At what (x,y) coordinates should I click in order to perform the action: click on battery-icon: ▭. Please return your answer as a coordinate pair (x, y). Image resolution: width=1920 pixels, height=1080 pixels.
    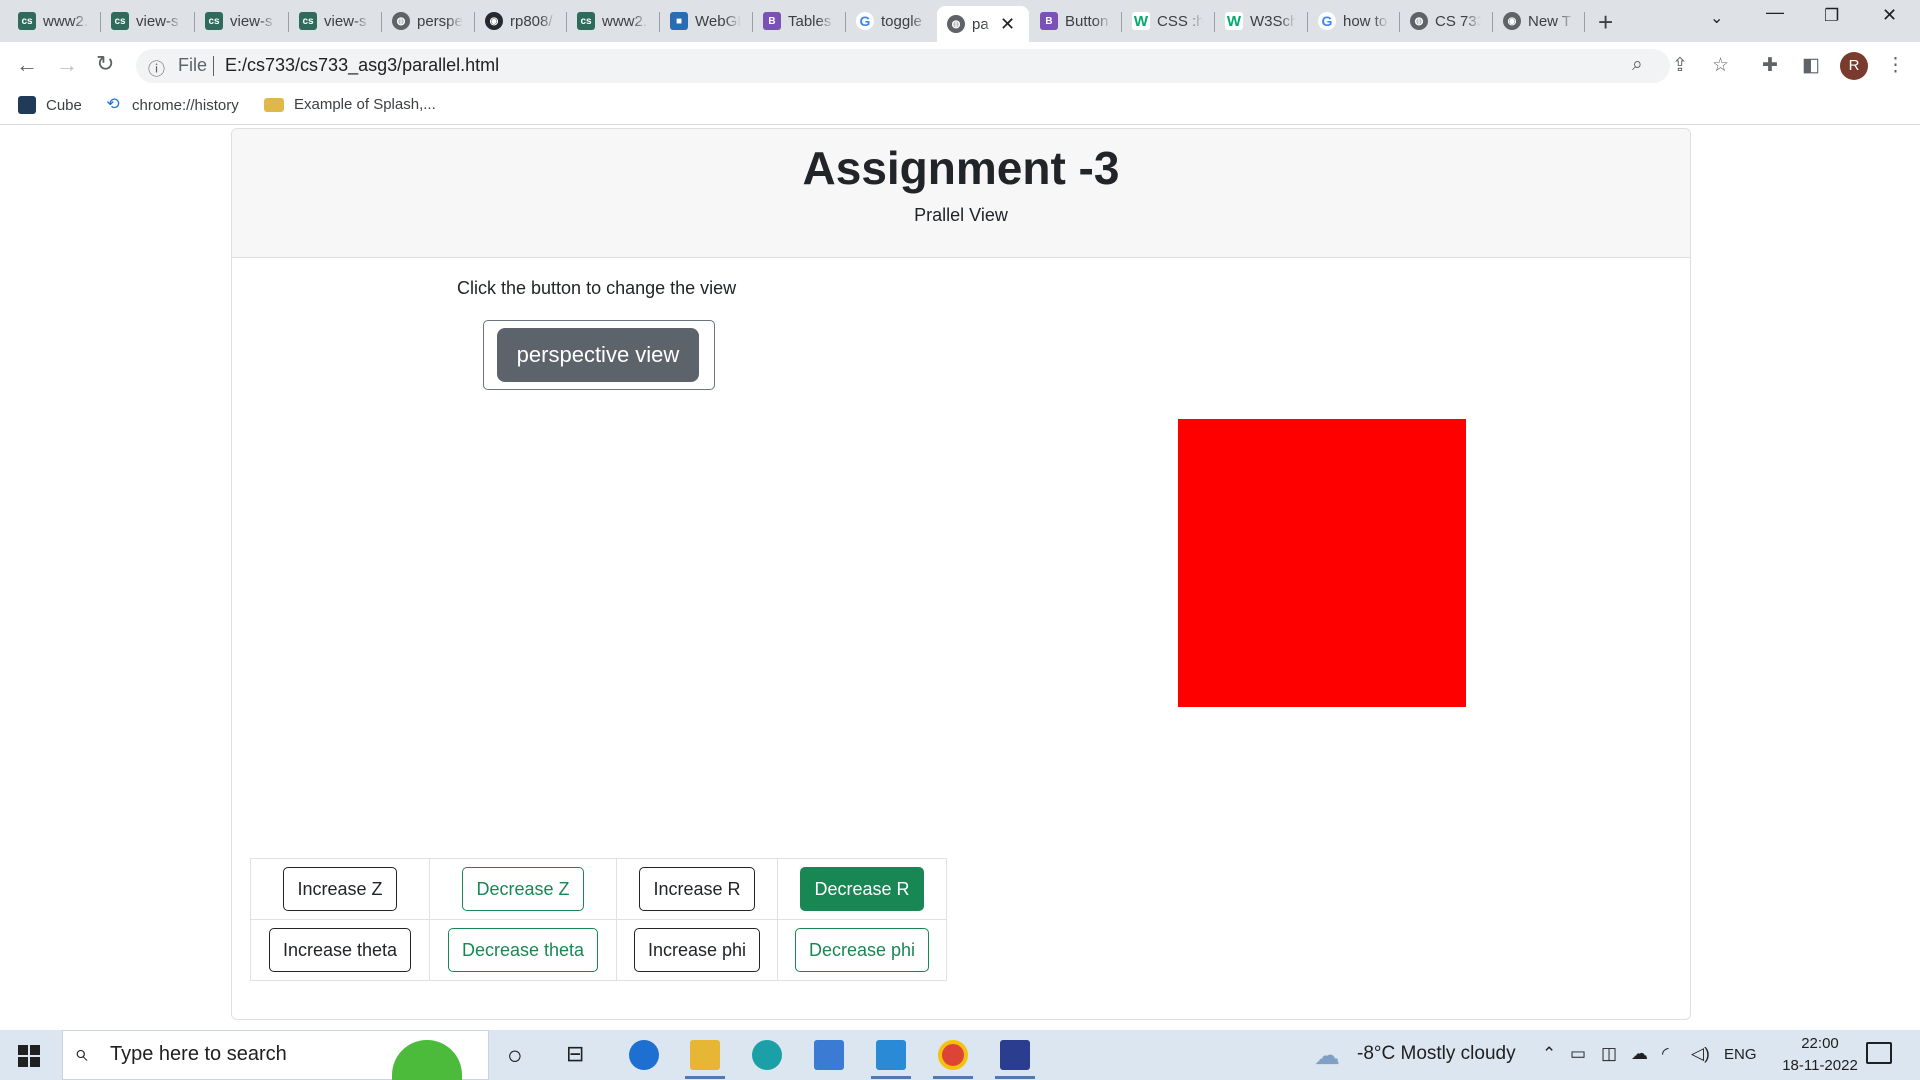
    Looking at the image, I should click on (1578, 1054).